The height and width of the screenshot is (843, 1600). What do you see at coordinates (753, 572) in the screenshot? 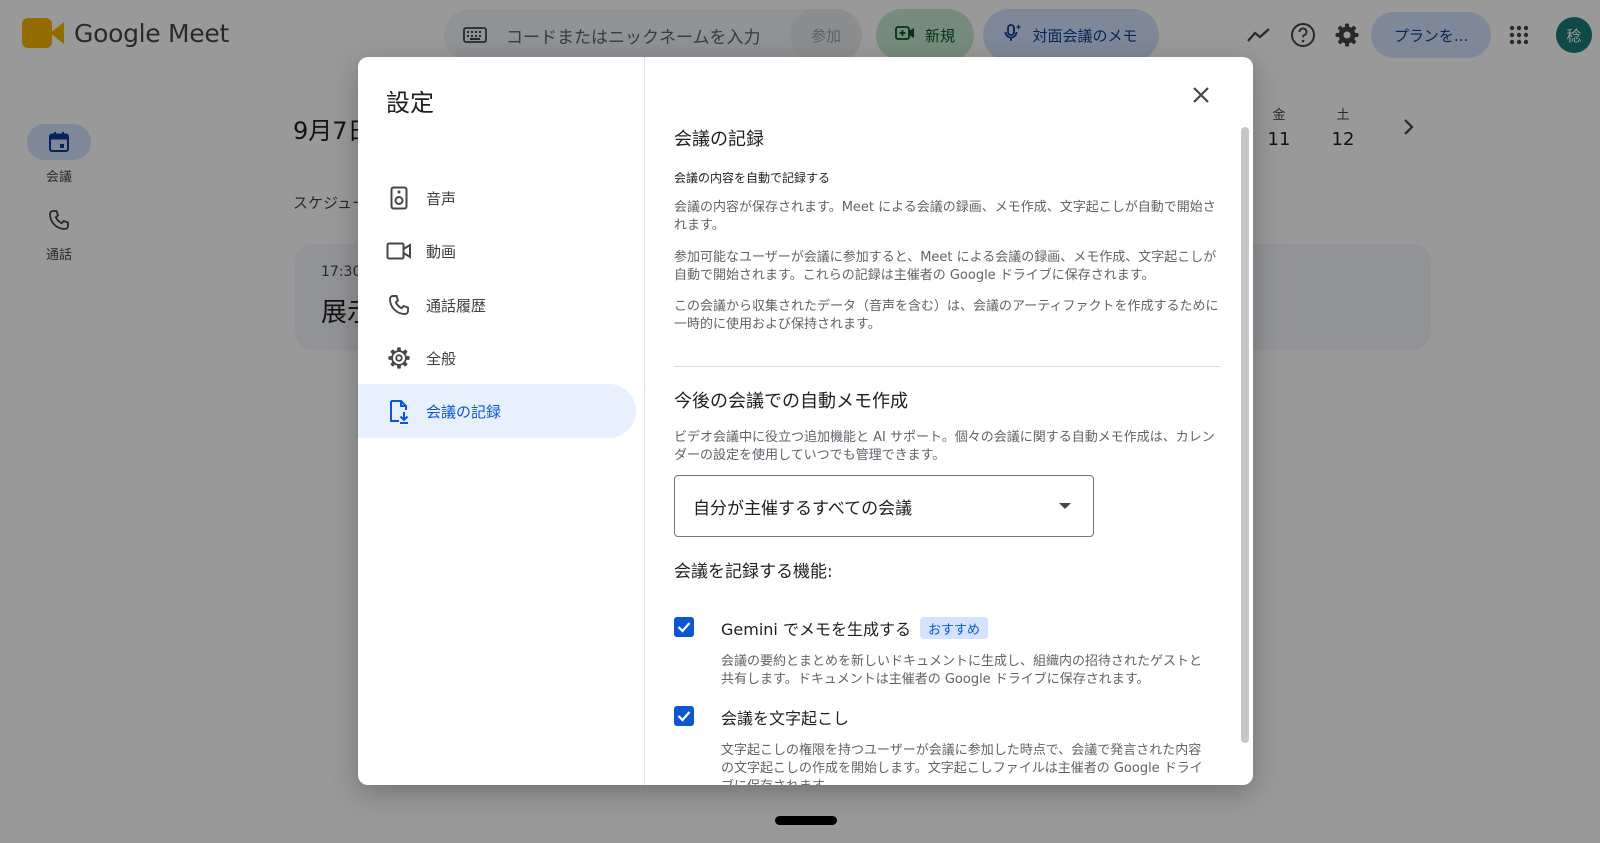
I see `features-heading: 会議を記録する機能:` at bounding box center [753, 572].